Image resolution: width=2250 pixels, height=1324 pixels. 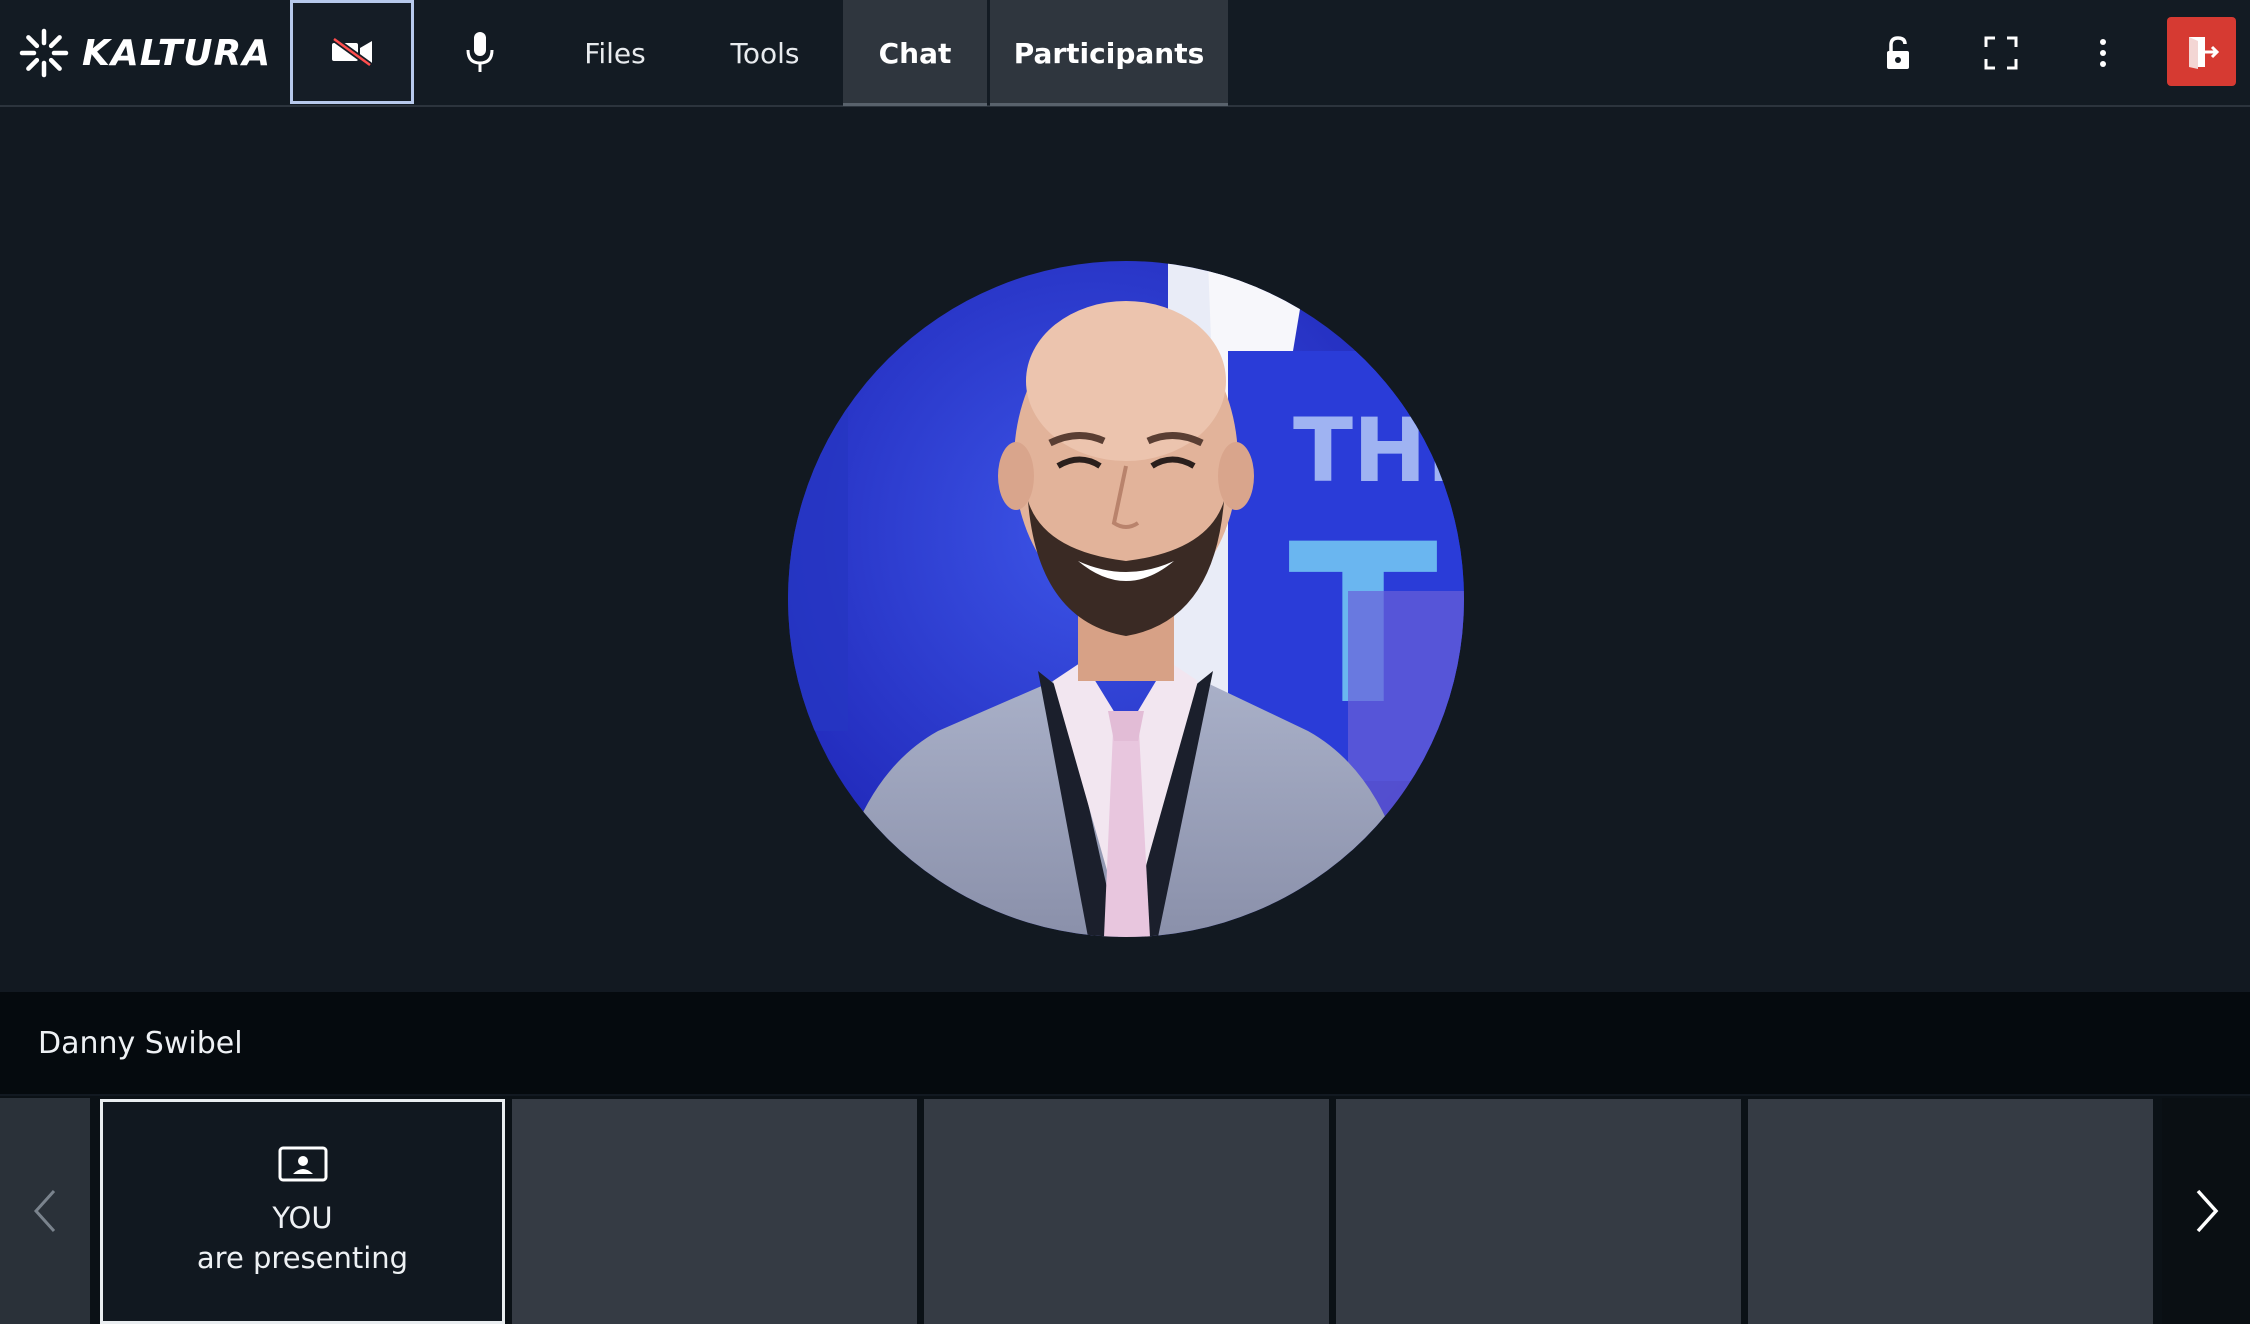 What do you see at coordinates (1378, 450) in the screenshot?
I see `svg-text: THE` at bounding box center [1378, 450].